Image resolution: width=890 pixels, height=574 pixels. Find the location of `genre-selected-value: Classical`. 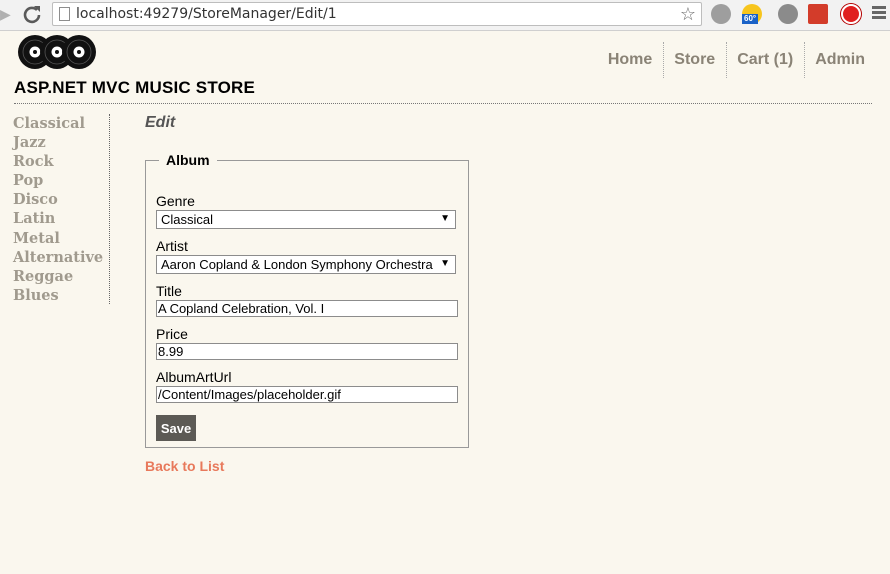

genre-selected-value: Classical is located at coordinates (187, 219).